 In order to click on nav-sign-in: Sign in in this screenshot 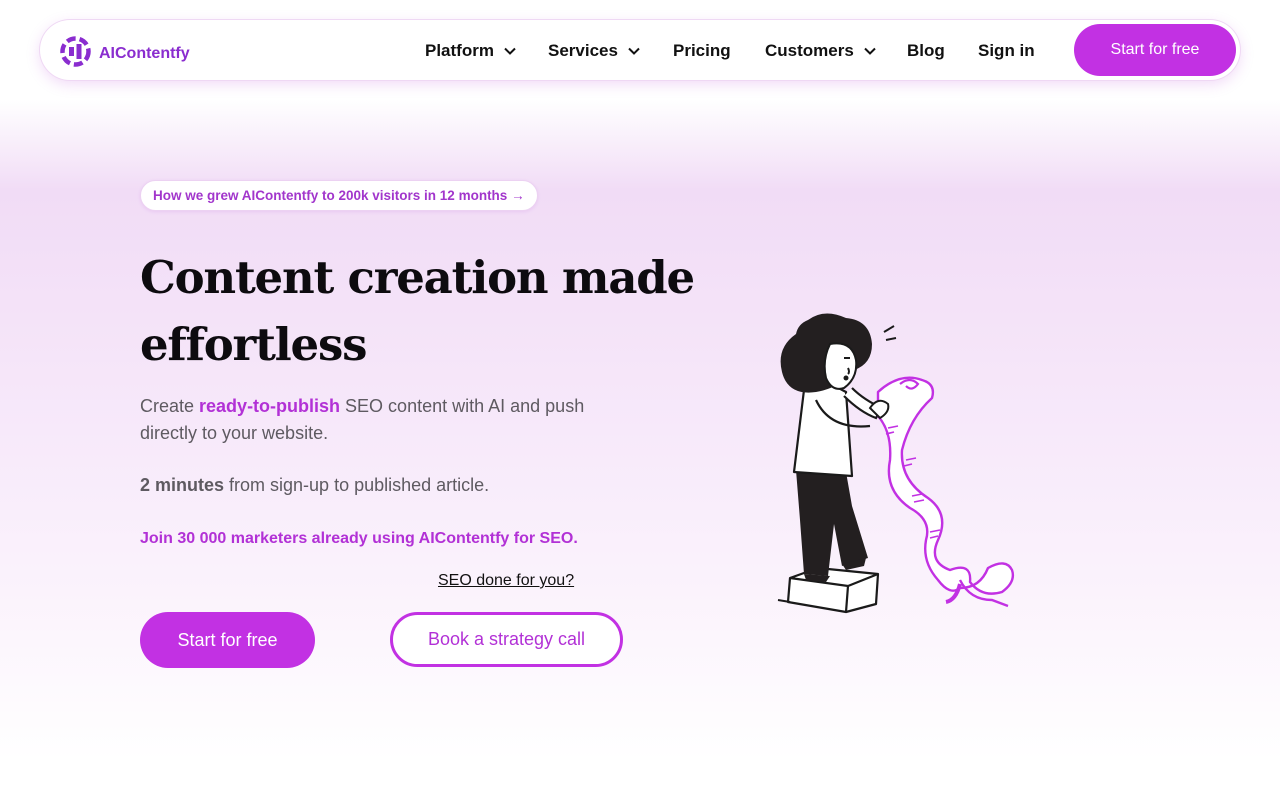, I will do `click(1006, 51)`.